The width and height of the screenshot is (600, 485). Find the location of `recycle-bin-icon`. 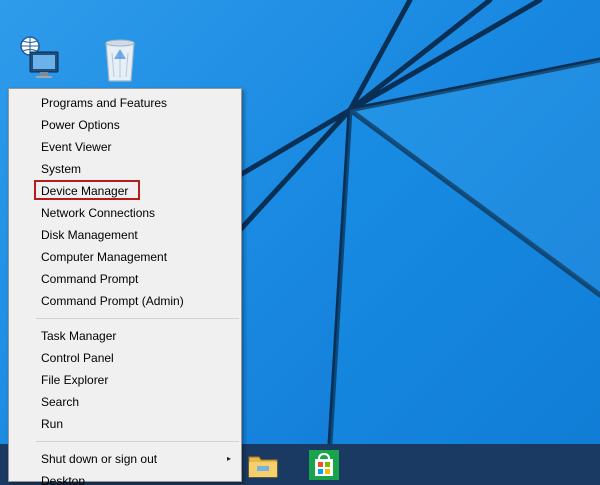

recycle-bin-icon is located at coordinates (120, 60).